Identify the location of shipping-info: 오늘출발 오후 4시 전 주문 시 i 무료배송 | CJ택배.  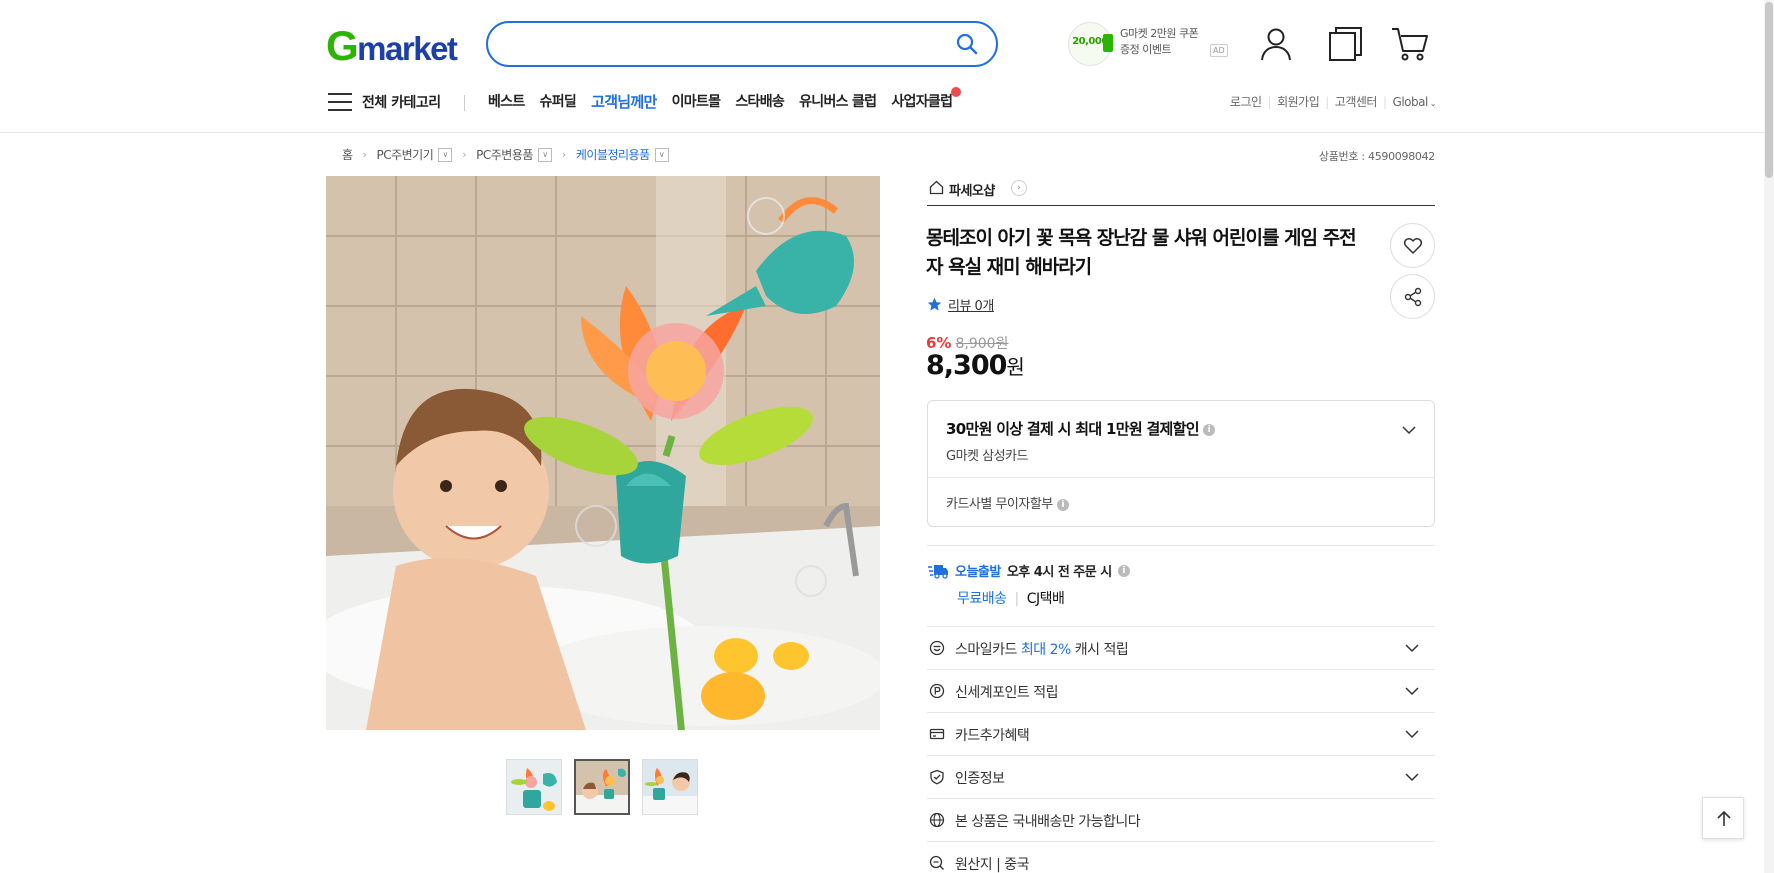
(1181, 584).